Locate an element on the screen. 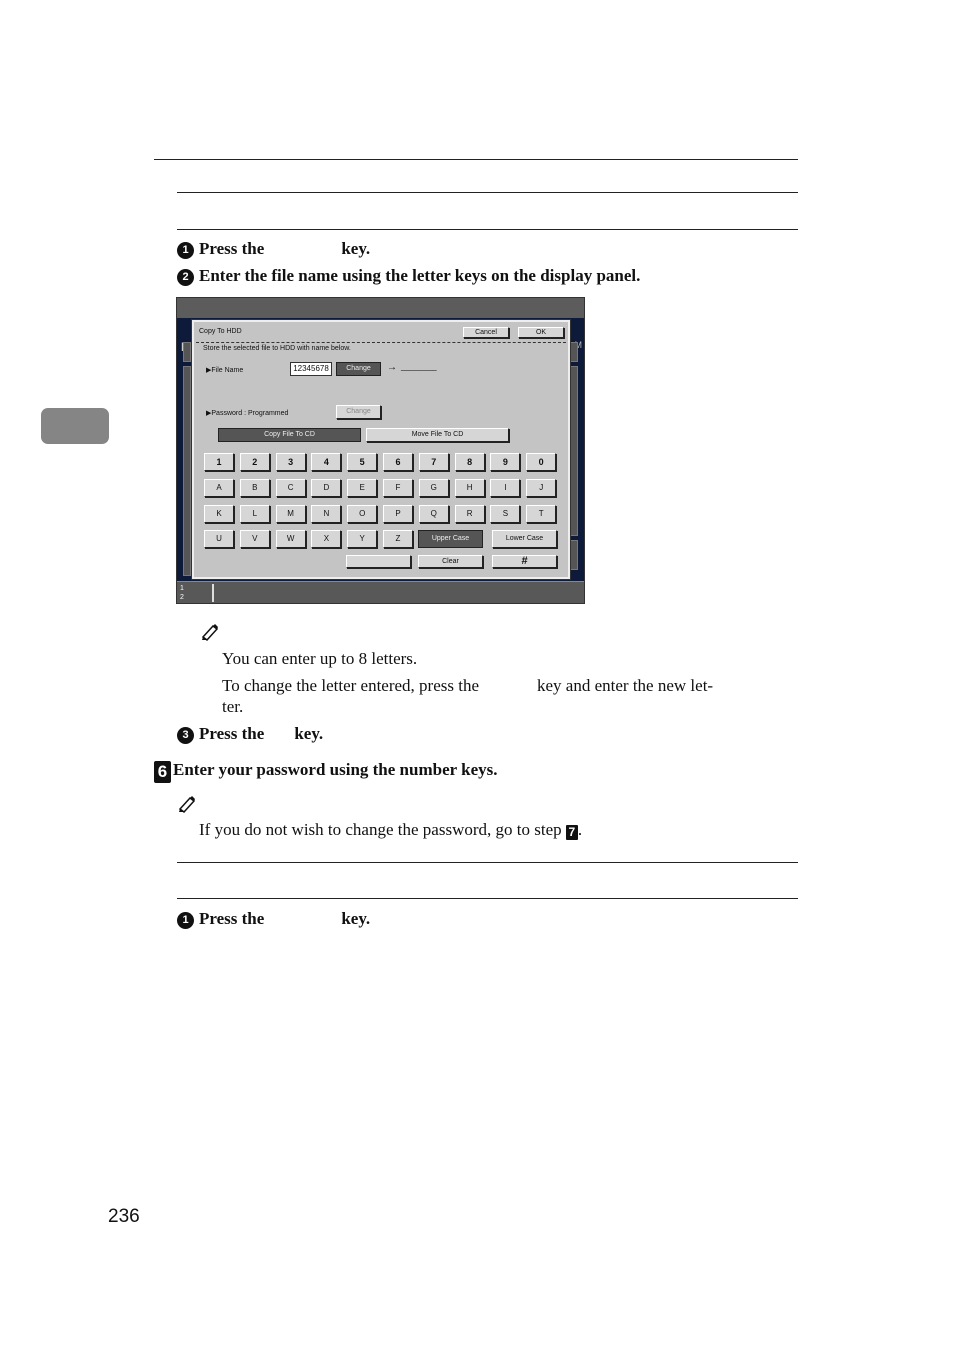 The image size is (954, 1348). cancel-button: Cancel is located at coordinates (486, 332).